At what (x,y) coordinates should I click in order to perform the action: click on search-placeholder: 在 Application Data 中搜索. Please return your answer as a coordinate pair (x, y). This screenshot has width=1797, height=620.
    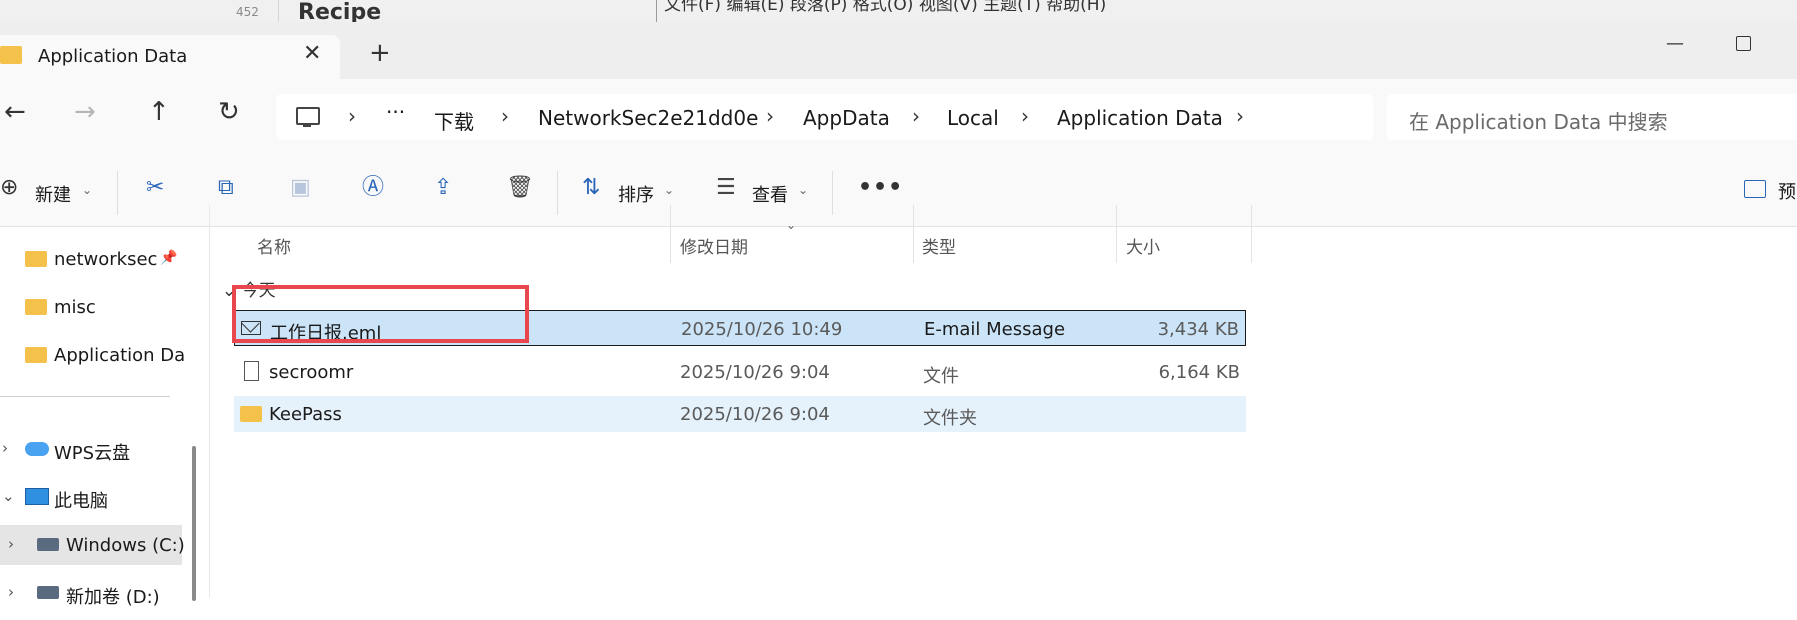
    Looking at the image, I should click on (1538, 122).